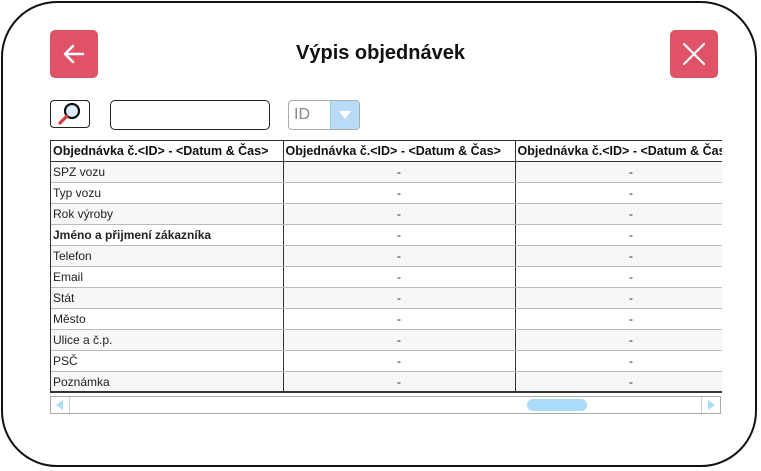  I want to click on row-label: Stát, so click(167, 298).